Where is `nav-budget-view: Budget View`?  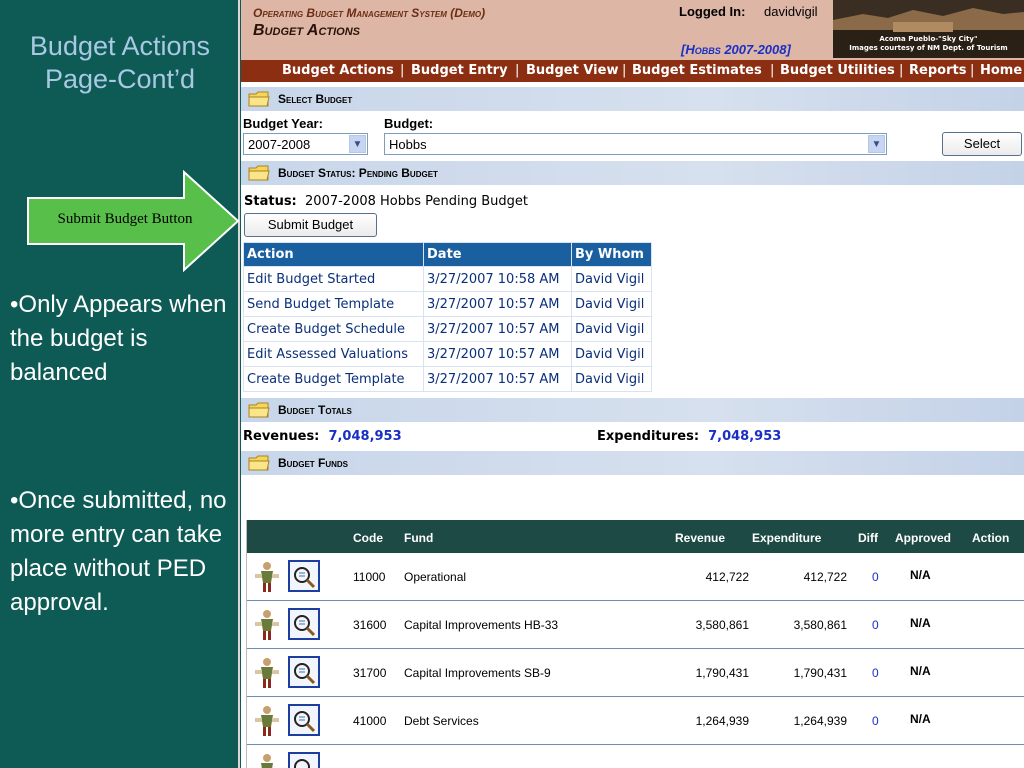
nav-budget-view: Budget View is located at coordinates (572, 70).